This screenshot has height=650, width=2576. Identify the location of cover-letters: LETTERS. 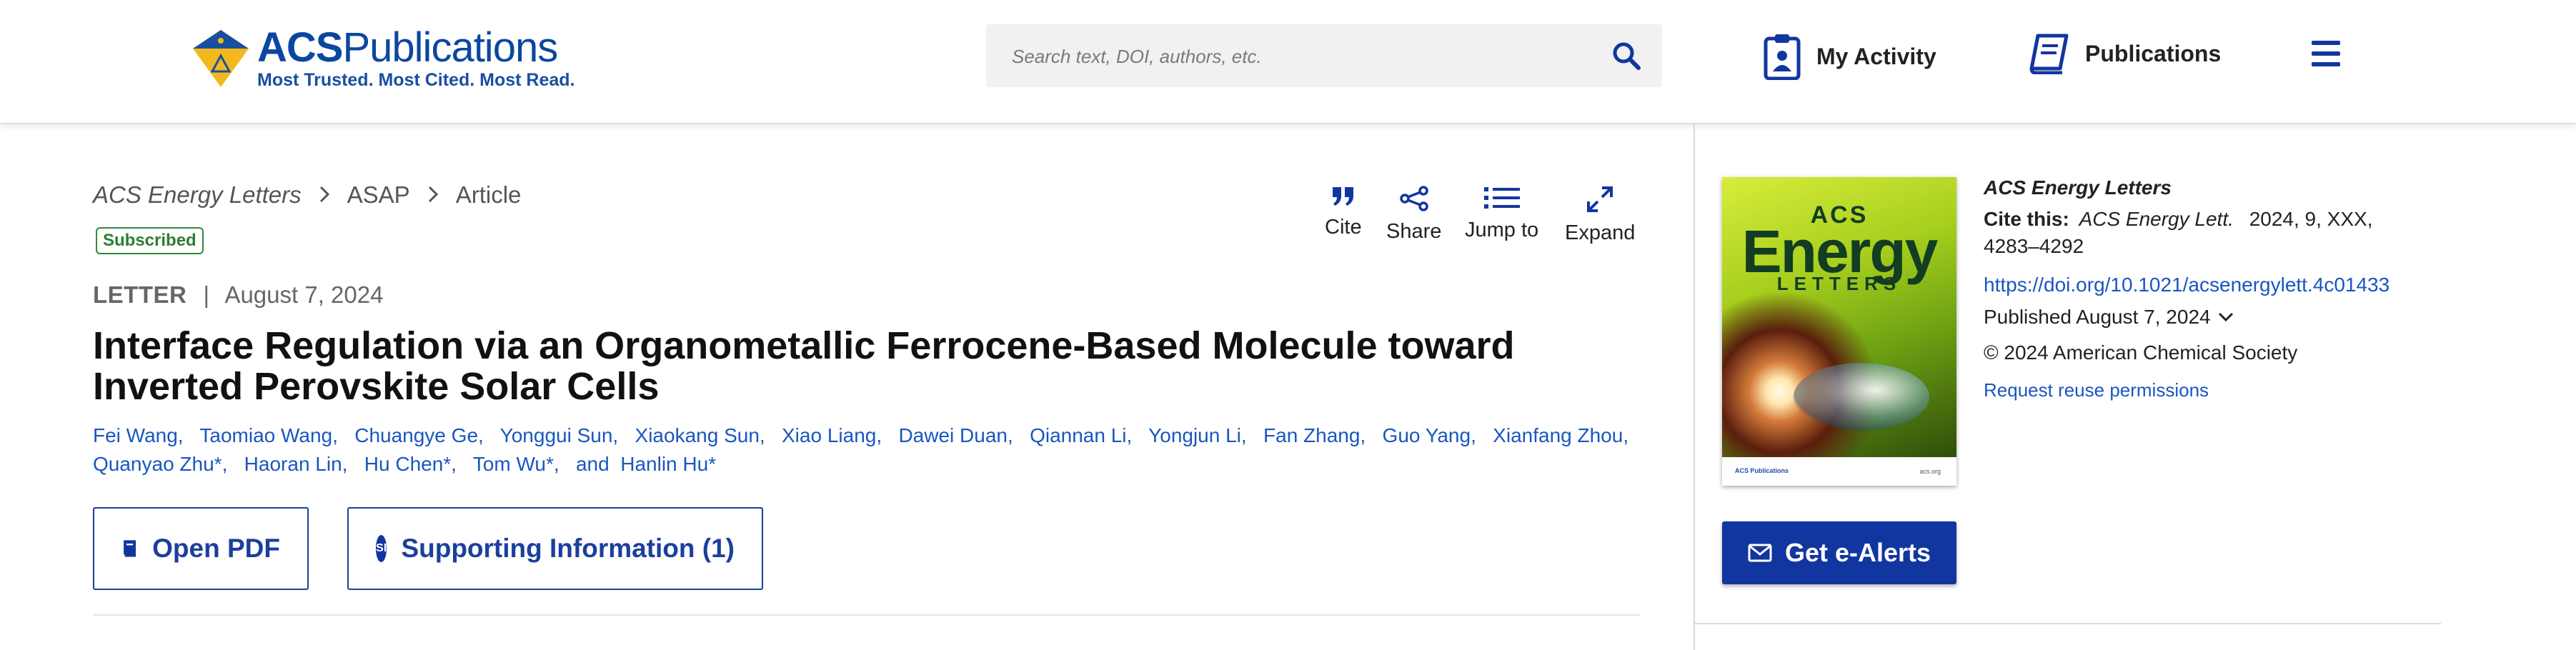
(1839, 283).